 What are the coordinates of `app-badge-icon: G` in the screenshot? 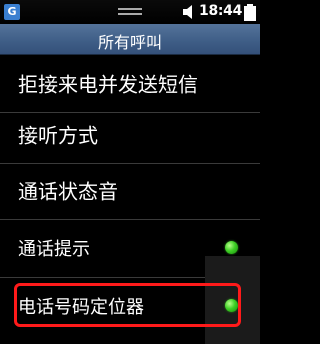 It's located at (12, 12).